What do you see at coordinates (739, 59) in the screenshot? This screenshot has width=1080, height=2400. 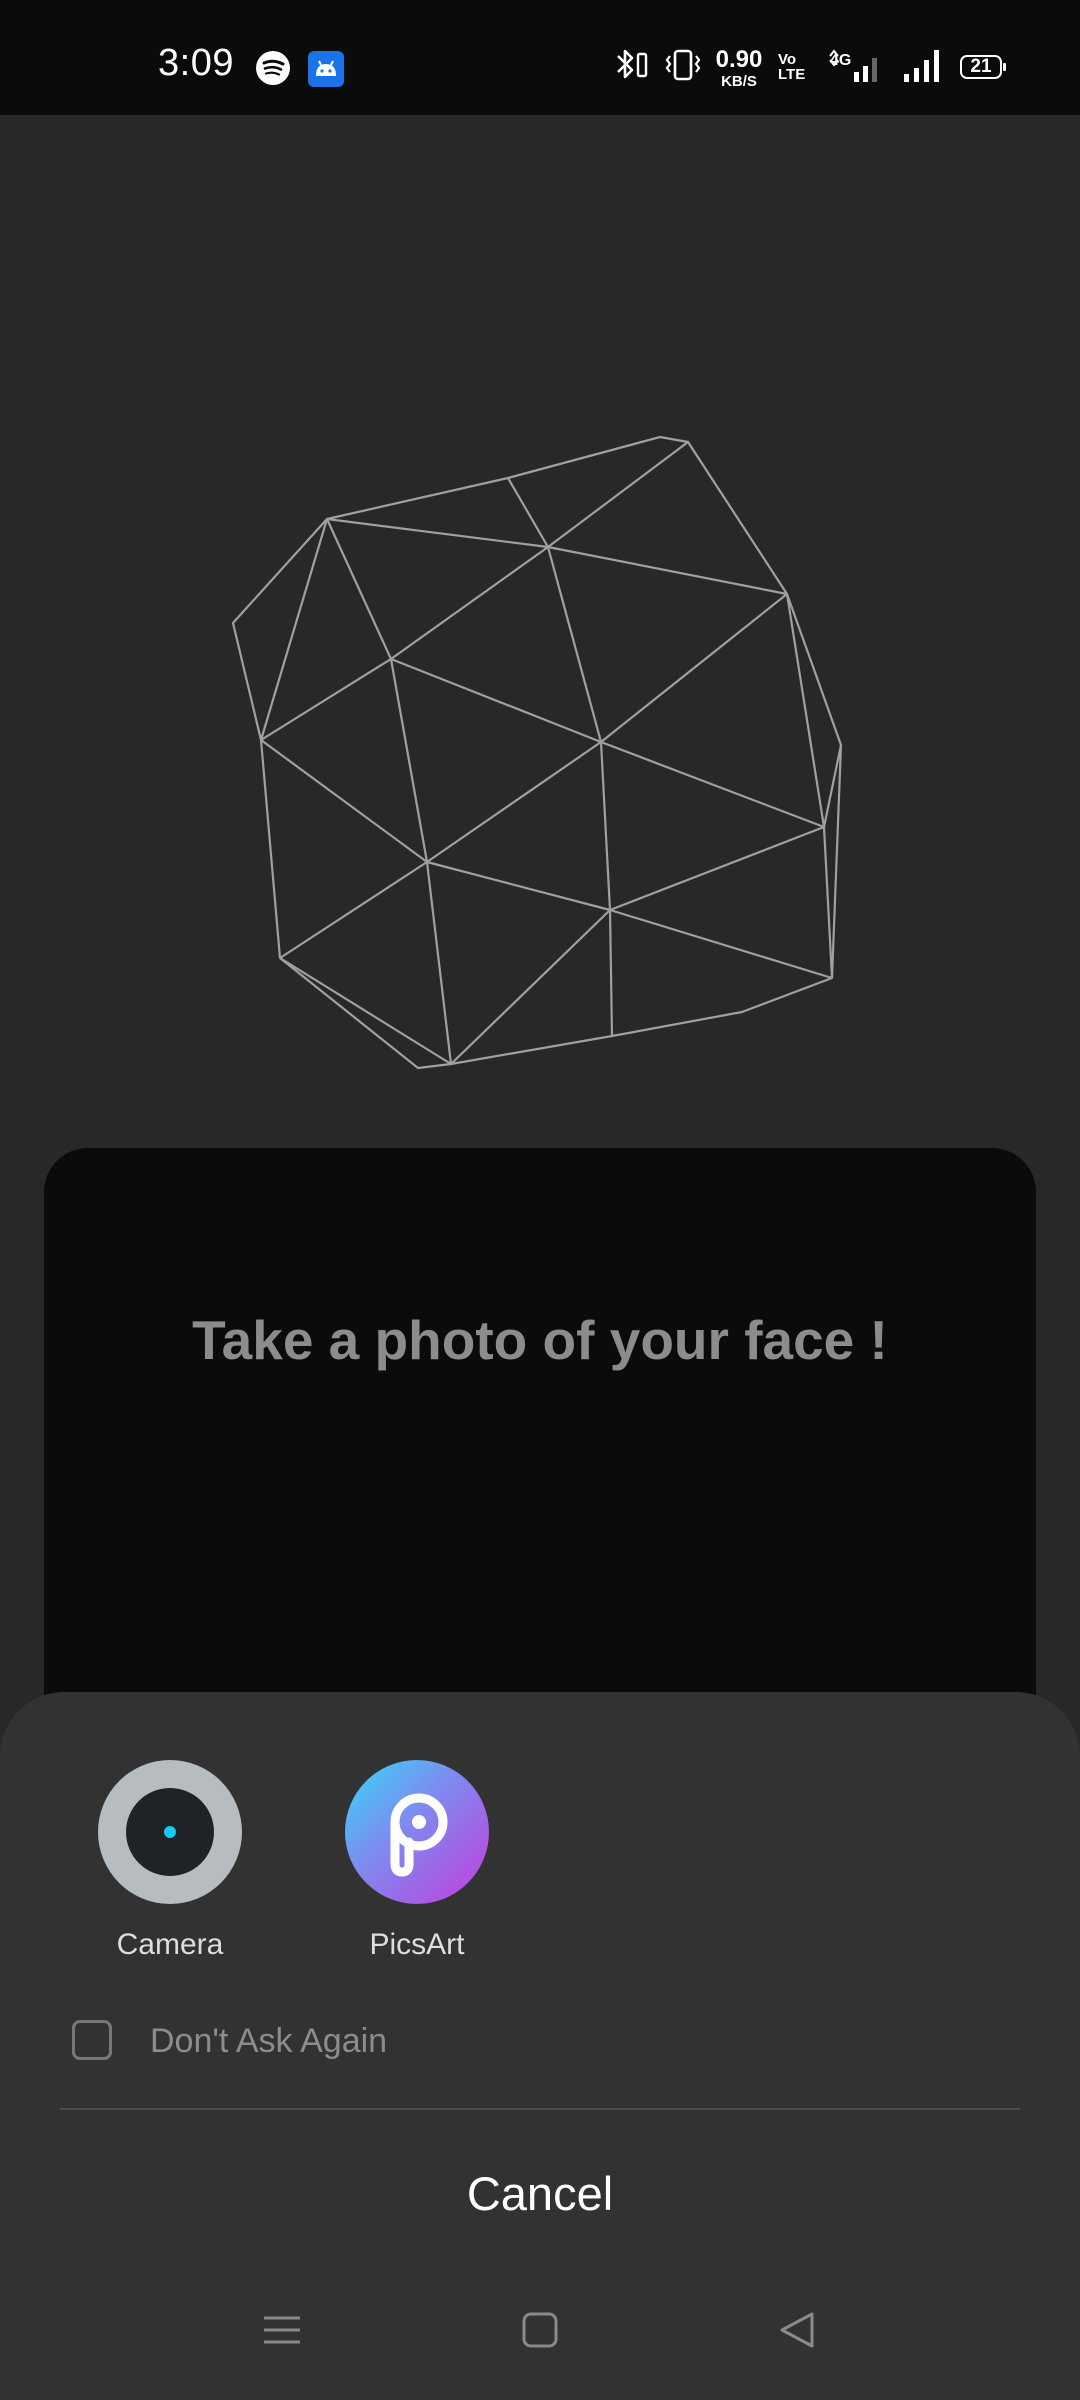 I see `data-speed-value: 0.90` at bounding box center [739, 59].